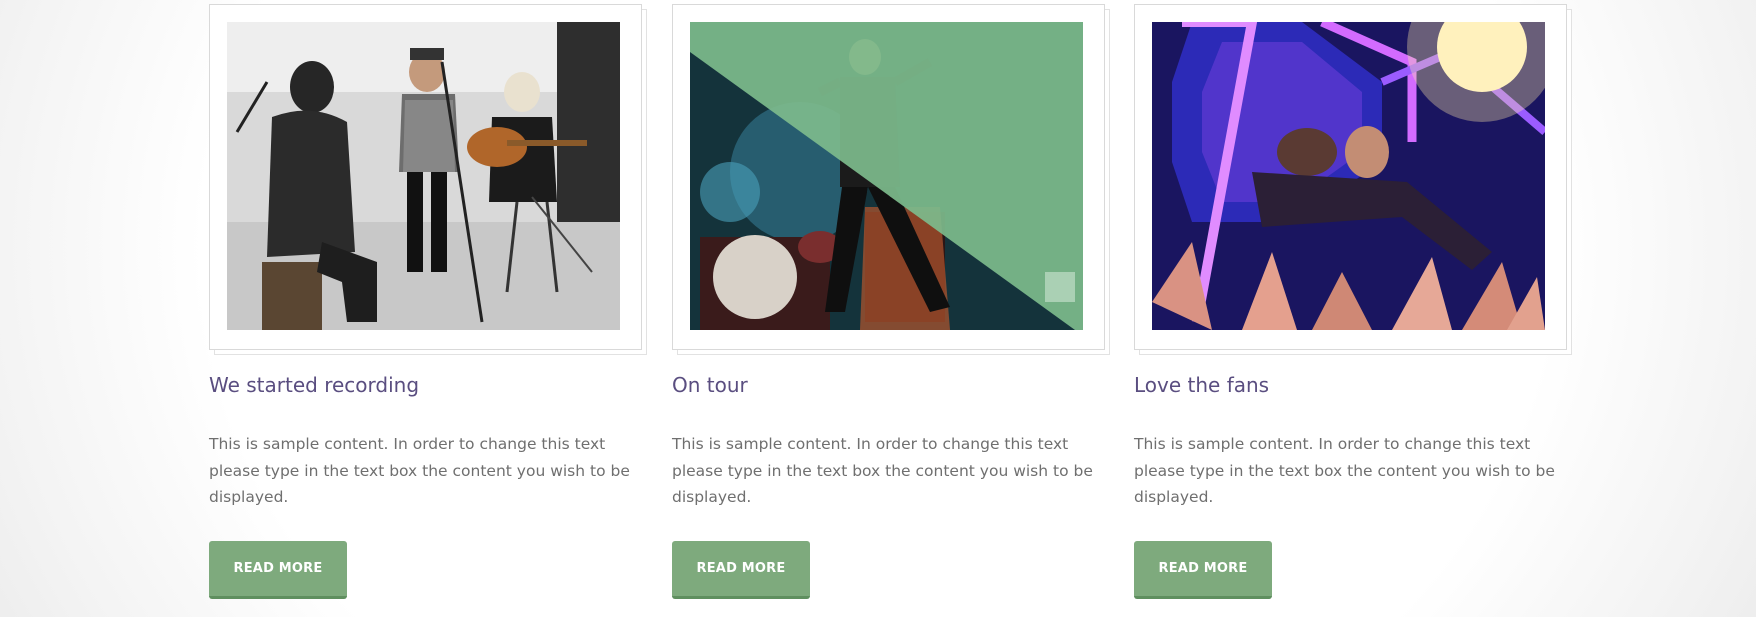  Describe the element at coordinates (314, 385) in the screenshot. I see `card-title: We started recording` at that location.